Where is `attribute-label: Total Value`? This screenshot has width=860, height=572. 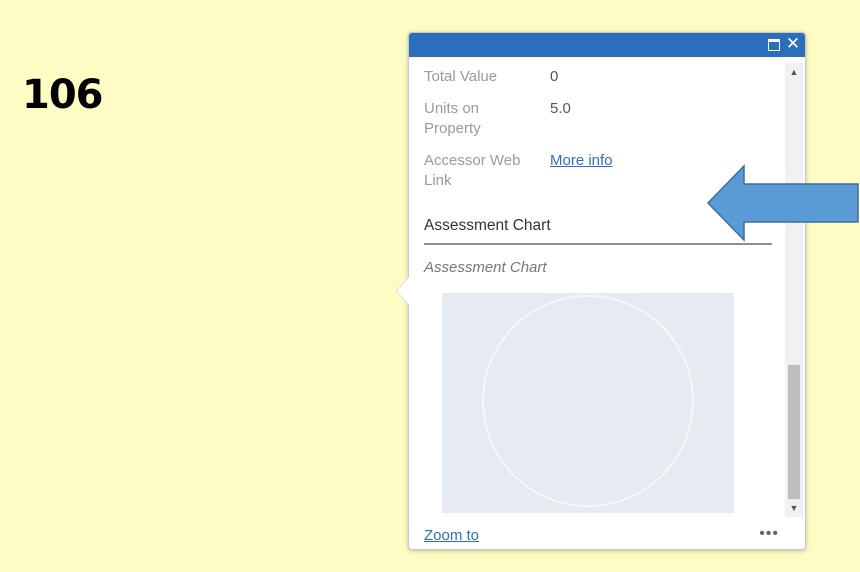 attribute-label: Total Value is located at coordinates (461, 76).